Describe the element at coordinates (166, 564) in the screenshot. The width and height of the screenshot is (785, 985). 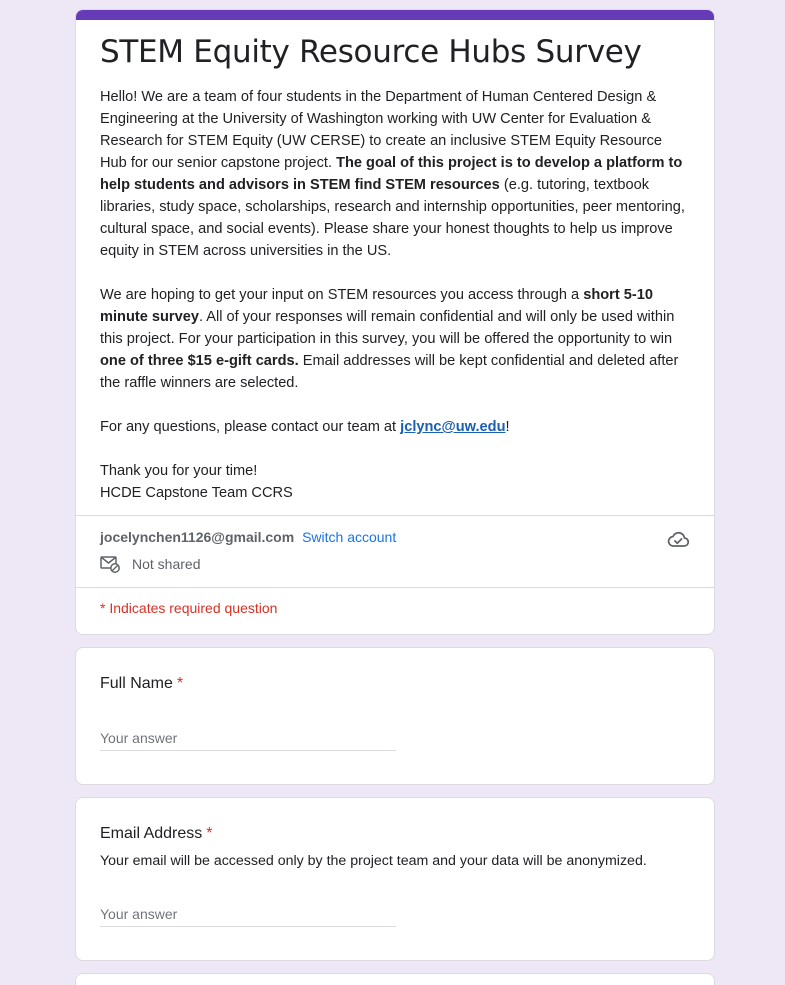
I see `not-shared-label: Not shared` at that location.